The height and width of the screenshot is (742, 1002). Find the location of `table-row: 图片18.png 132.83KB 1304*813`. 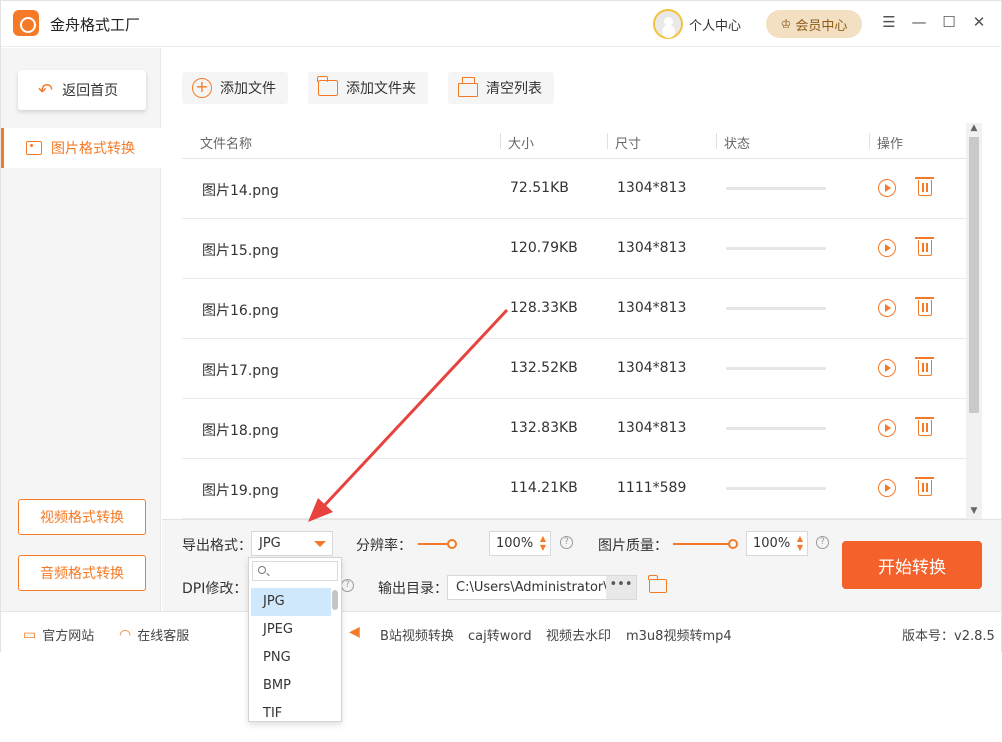

table-row: 图片18.png 132.83KB 1304*813 is located at coordinates (574, 429).